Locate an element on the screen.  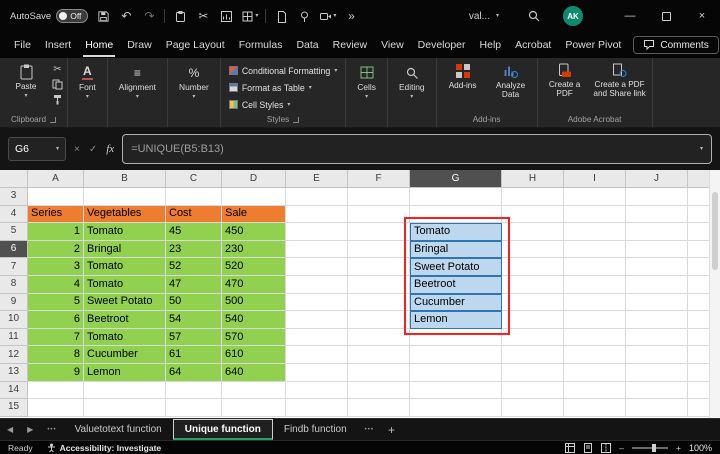
cell-J6 is located at coordinates (657, 249).